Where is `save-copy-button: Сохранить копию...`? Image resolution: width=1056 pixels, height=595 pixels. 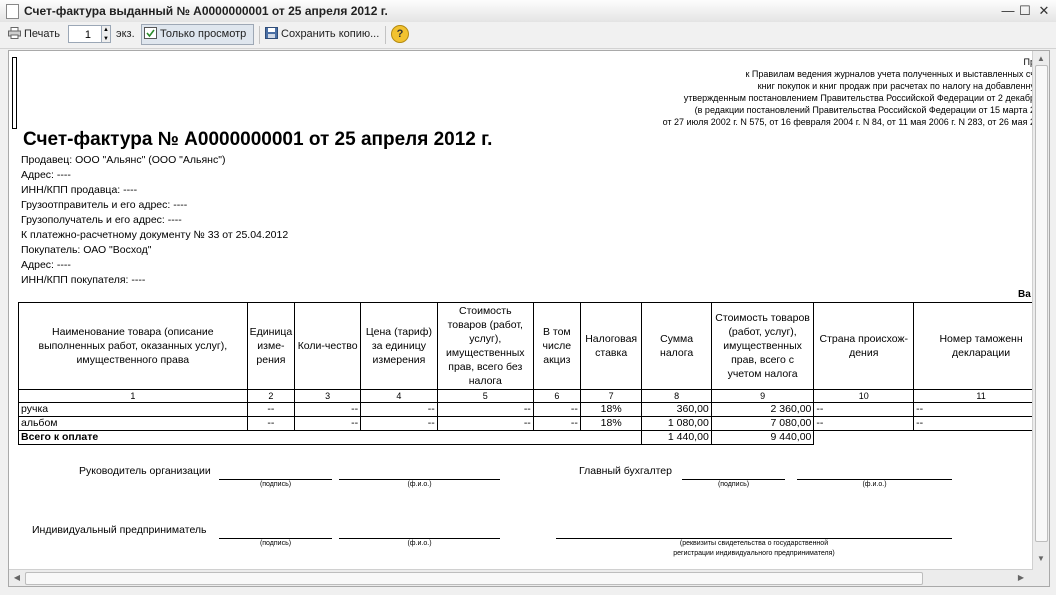
save-copy-button: Сохранить копию... is located at coordinates (322, 34).